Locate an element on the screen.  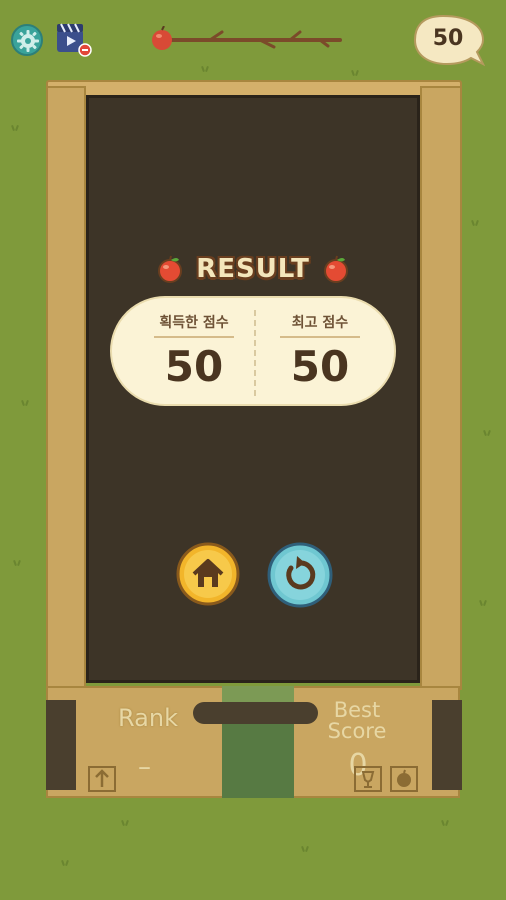
best-score-label: 최고 점수 is located at coordinates (320, 325).